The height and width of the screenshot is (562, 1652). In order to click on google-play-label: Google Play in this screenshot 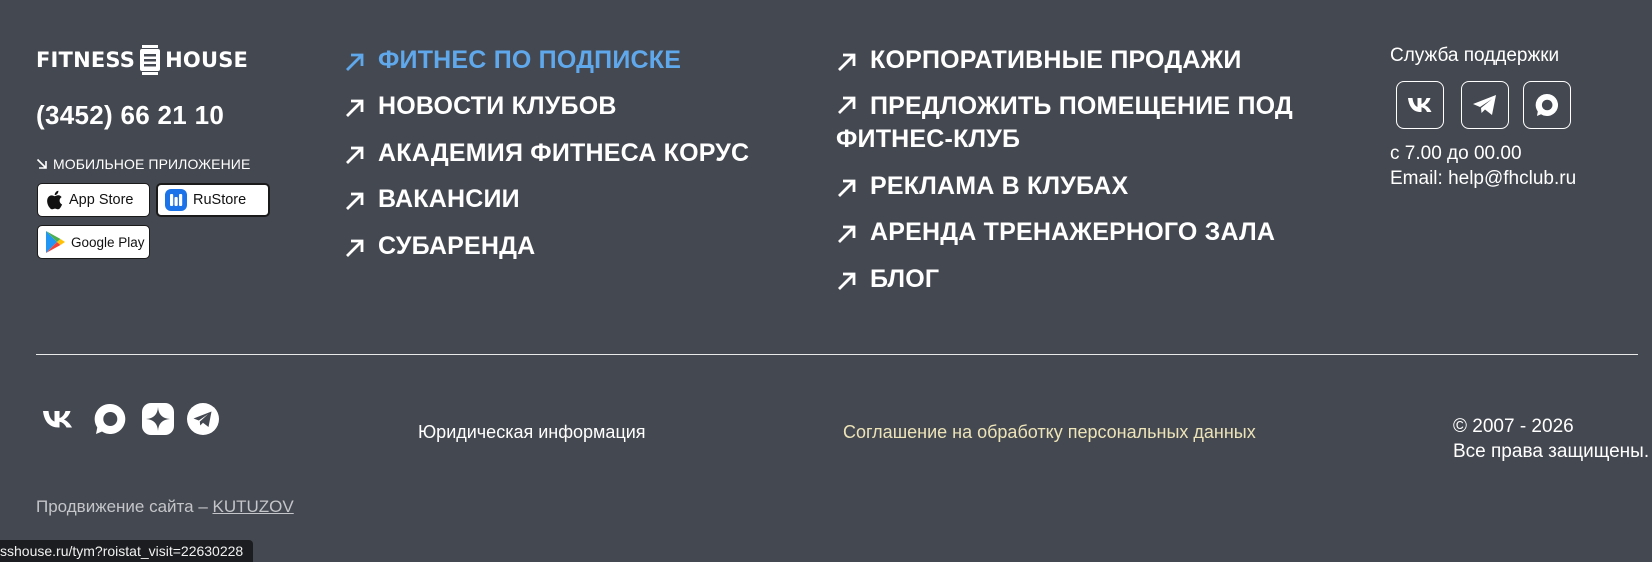, I will do `click(108, 242)`.